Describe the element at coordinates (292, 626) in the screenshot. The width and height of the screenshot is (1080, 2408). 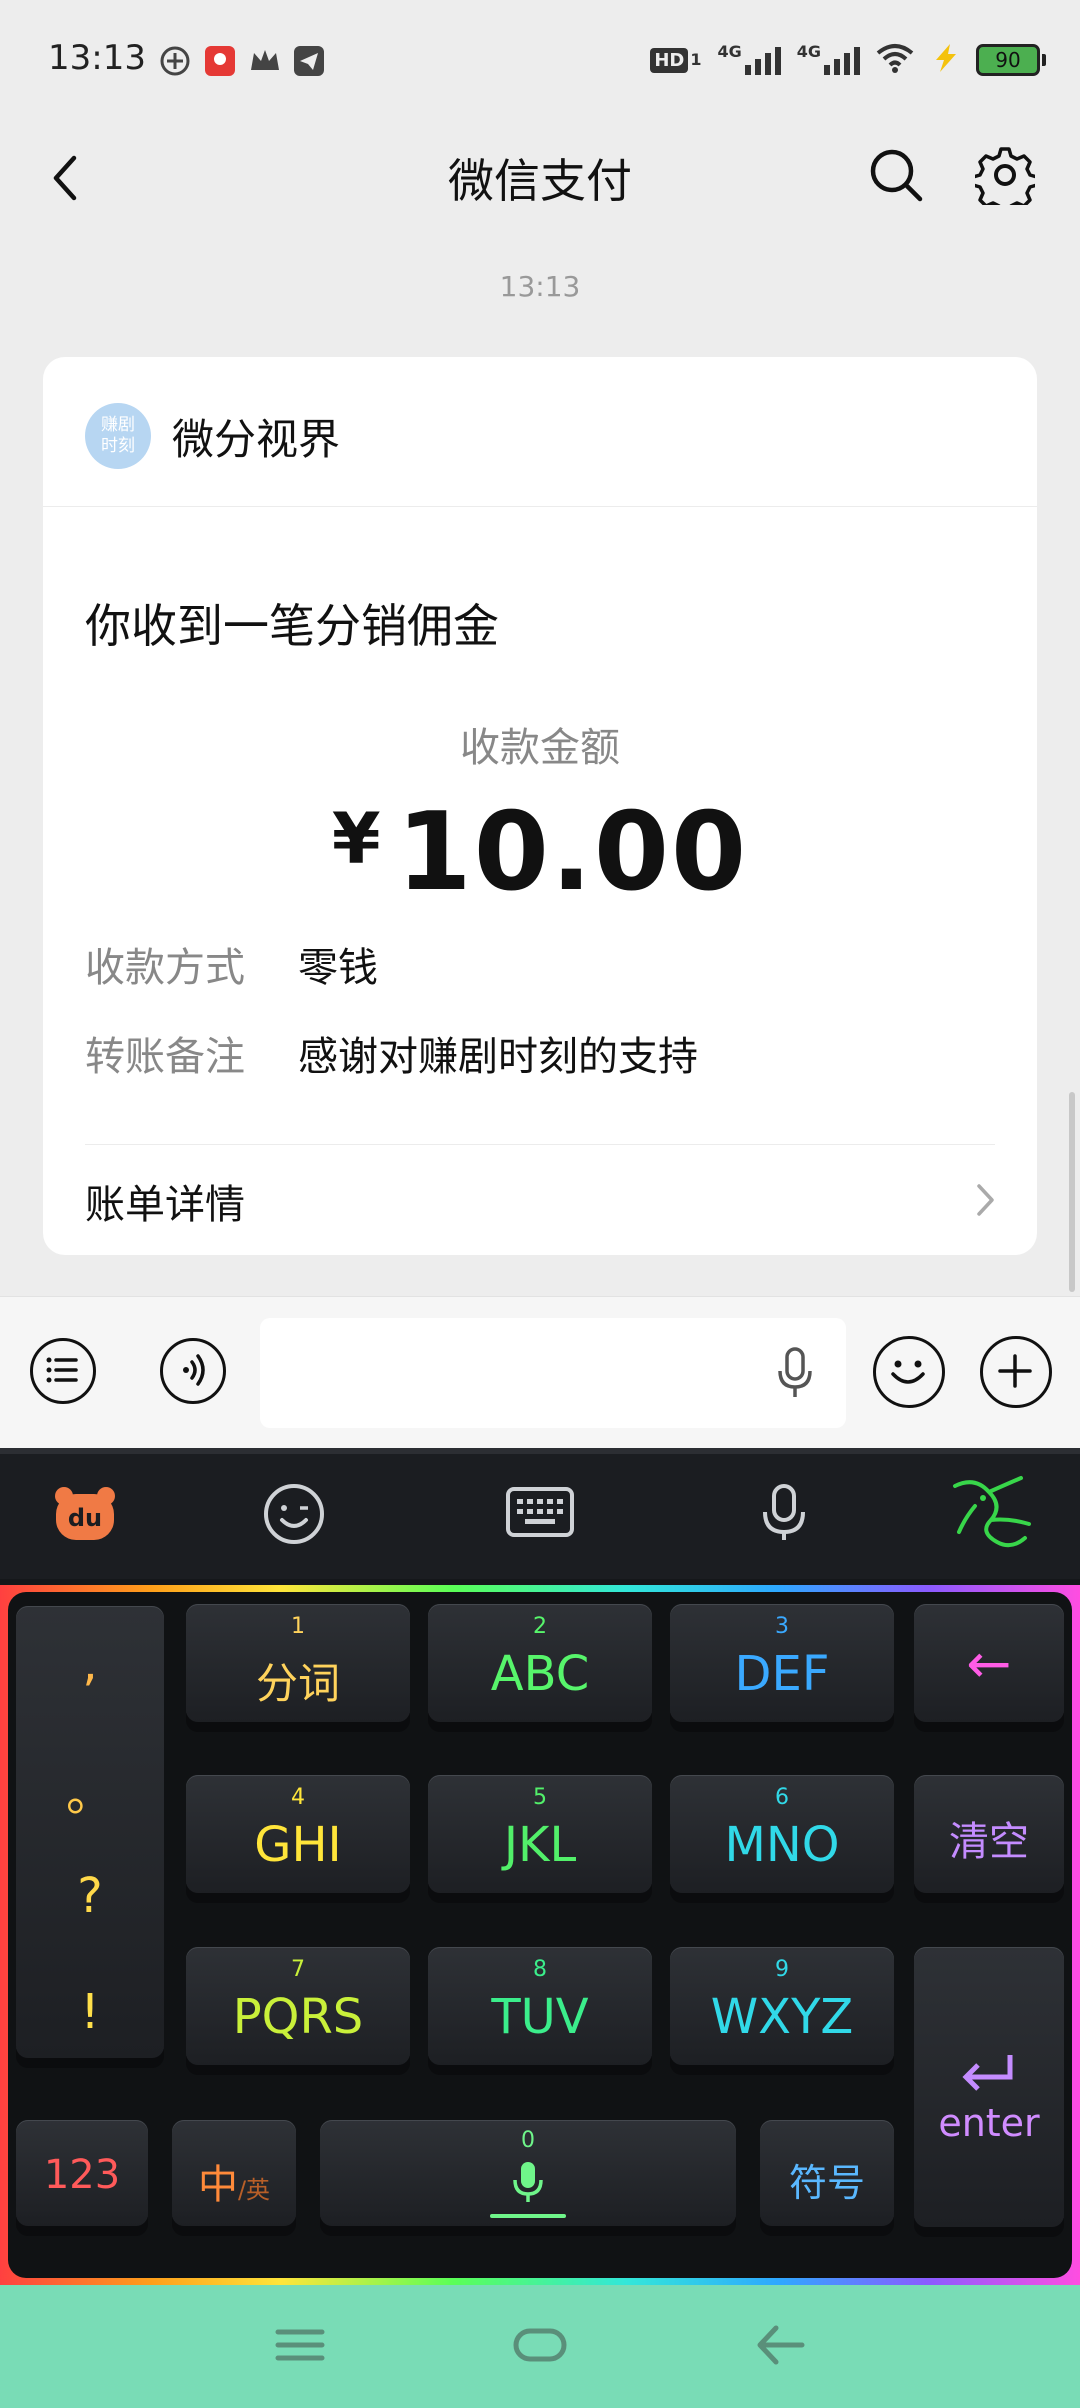
I see `card-headline: 你收到一笔分销佣金` at that location.